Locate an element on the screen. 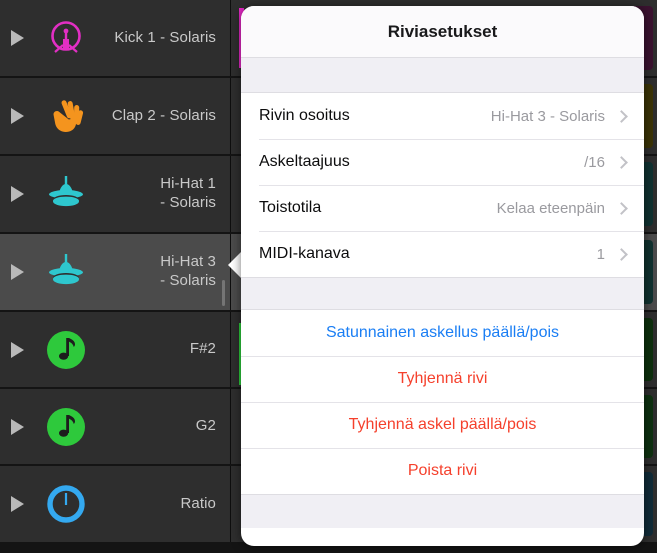  action-button: Satunnainen askellus päällä/pois is located at coordinates (442, 333).